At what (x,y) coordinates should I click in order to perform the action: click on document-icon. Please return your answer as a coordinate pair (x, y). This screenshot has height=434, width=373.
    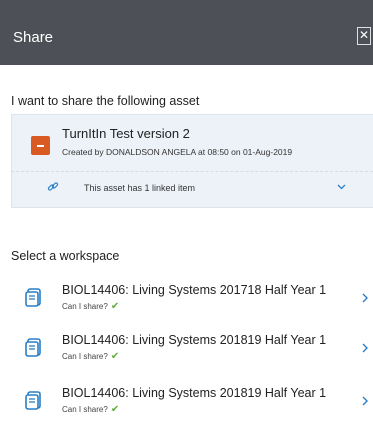
    Looking at the image, I should click on (40, 145).